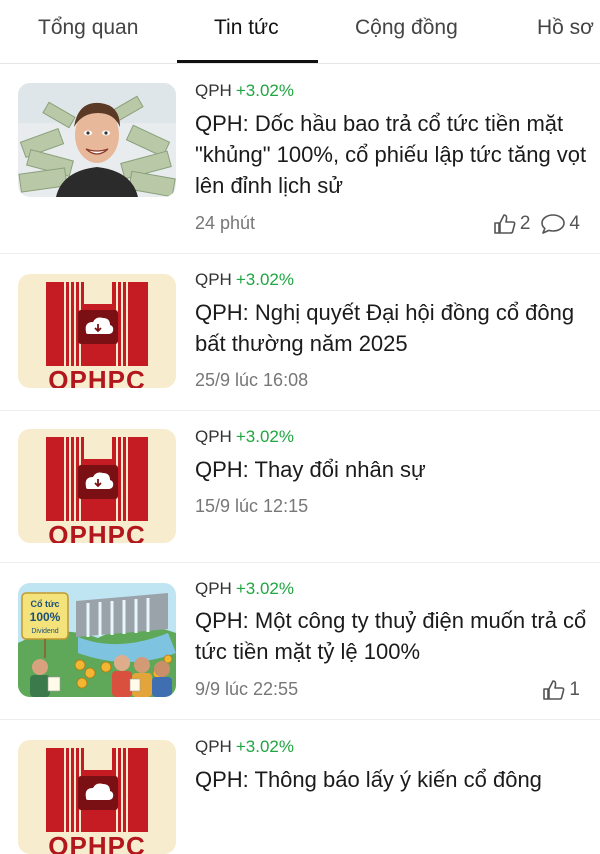 The width and height of the screenshot is (600, 854). Describe the element at coordinates (553, 224) in the screenshot. I see `comment-icon` at that location.